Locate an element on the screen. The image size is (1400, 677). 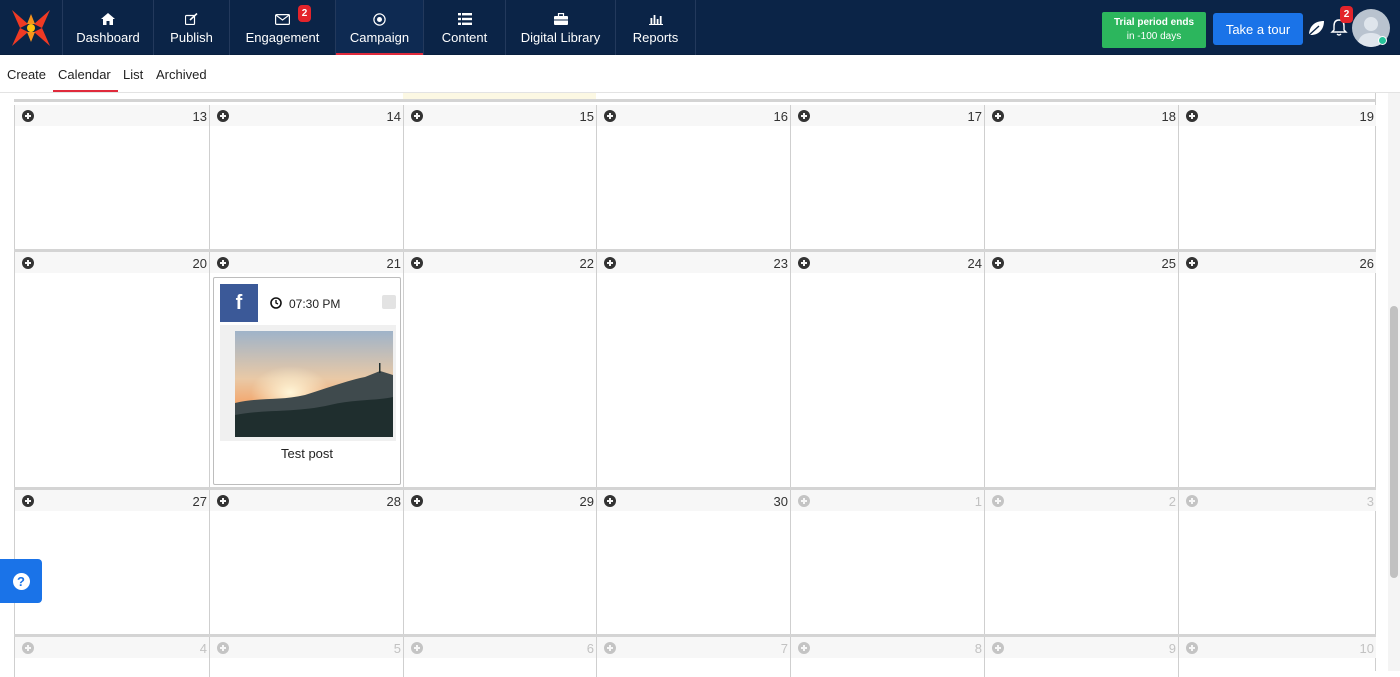
calendar-day-cell: 19 is located at coordinates (1277, 177).